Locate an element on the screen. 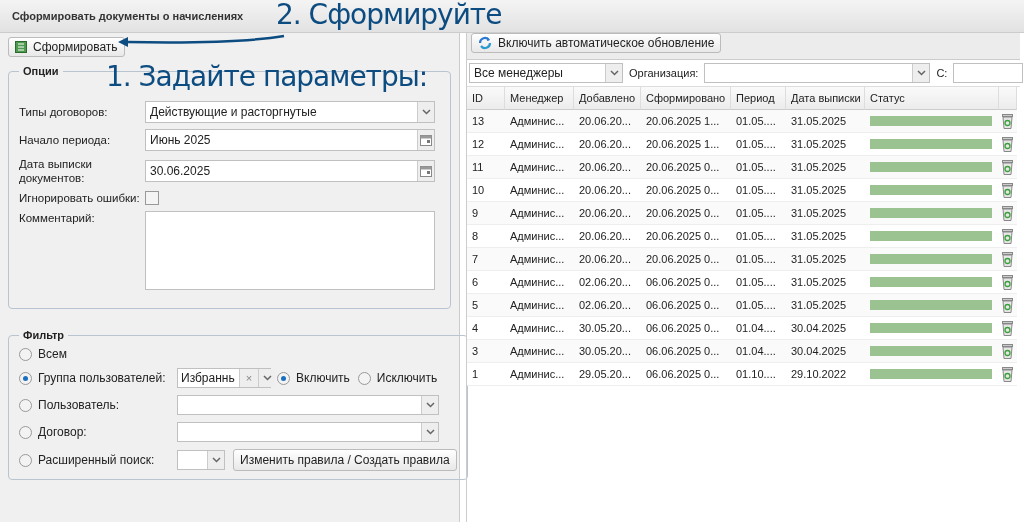  column-header: Дата выписки is located at coordinates (825, 98).